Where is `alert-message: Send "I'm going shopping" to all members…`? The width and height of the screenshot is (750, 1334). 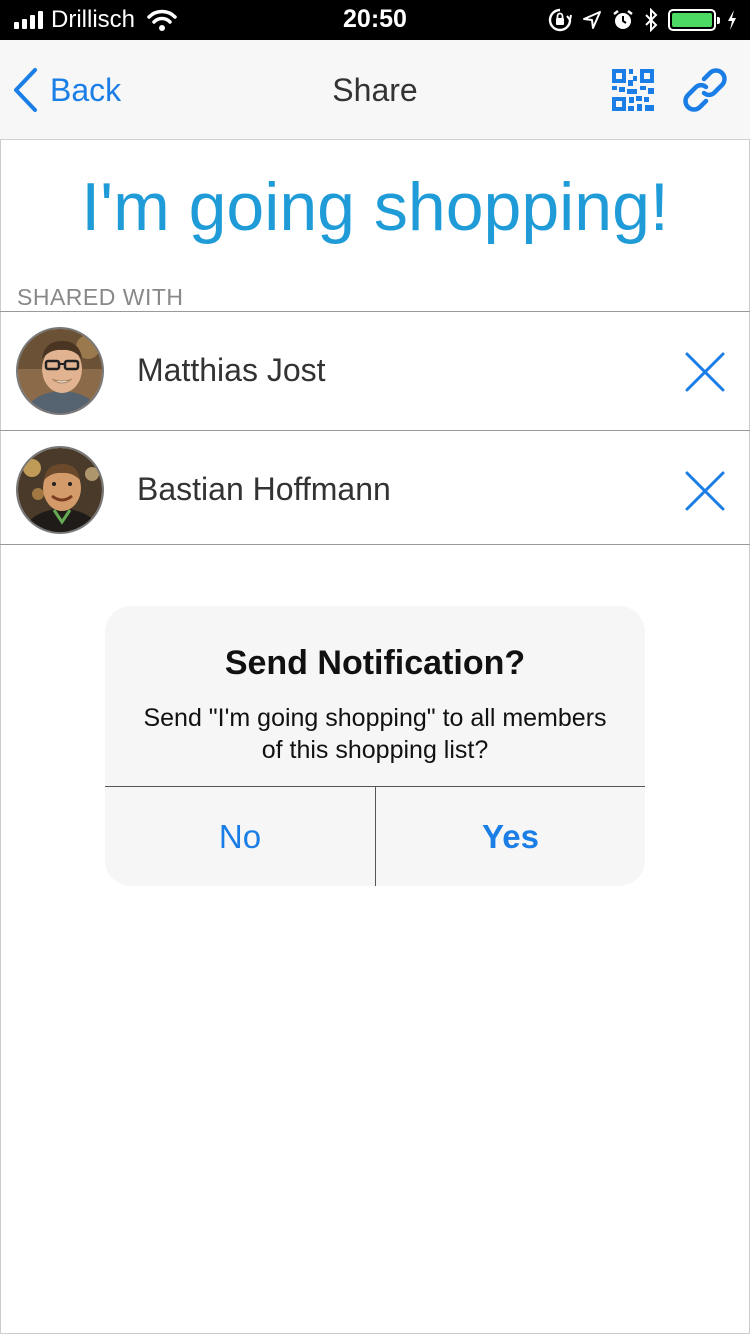 alert-message: Send "I'm going shopping" to all members… is located at coordinates (375, 734).